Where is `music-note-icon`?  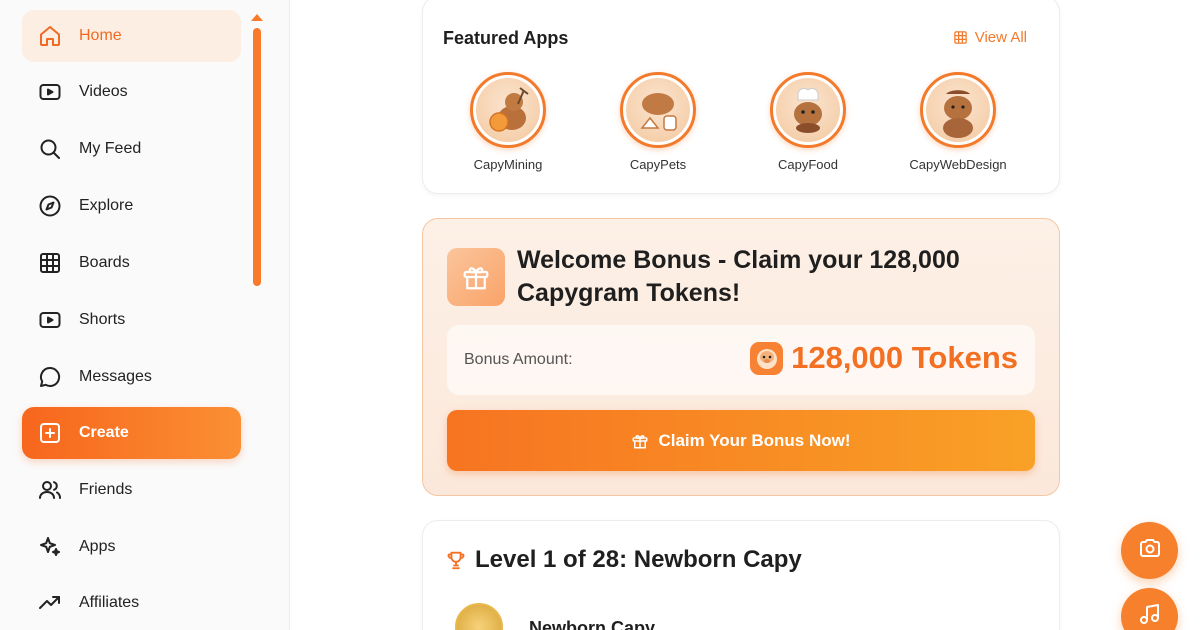
music-note-icon is located at coordinates (1150, 616).